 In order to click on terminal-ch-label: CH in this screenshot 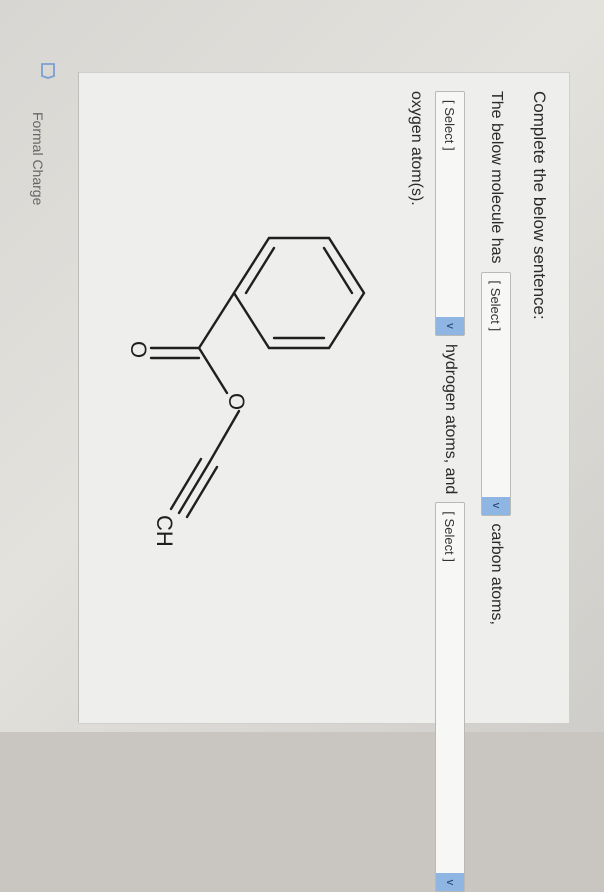, I will do `click(164, 531)`.